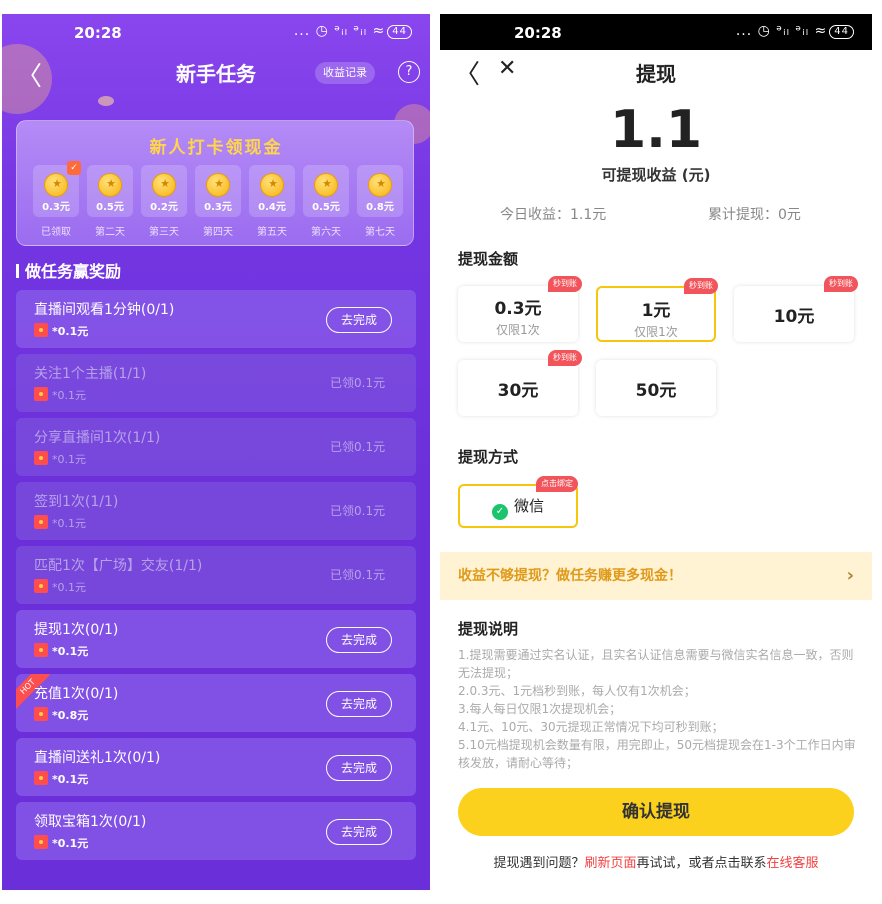 The width and height of the screenshot is (882, 904). Describe the element at coordinates (68, 270) in the screenshot. I see `section-title: 做任务赢奖励` at that location.